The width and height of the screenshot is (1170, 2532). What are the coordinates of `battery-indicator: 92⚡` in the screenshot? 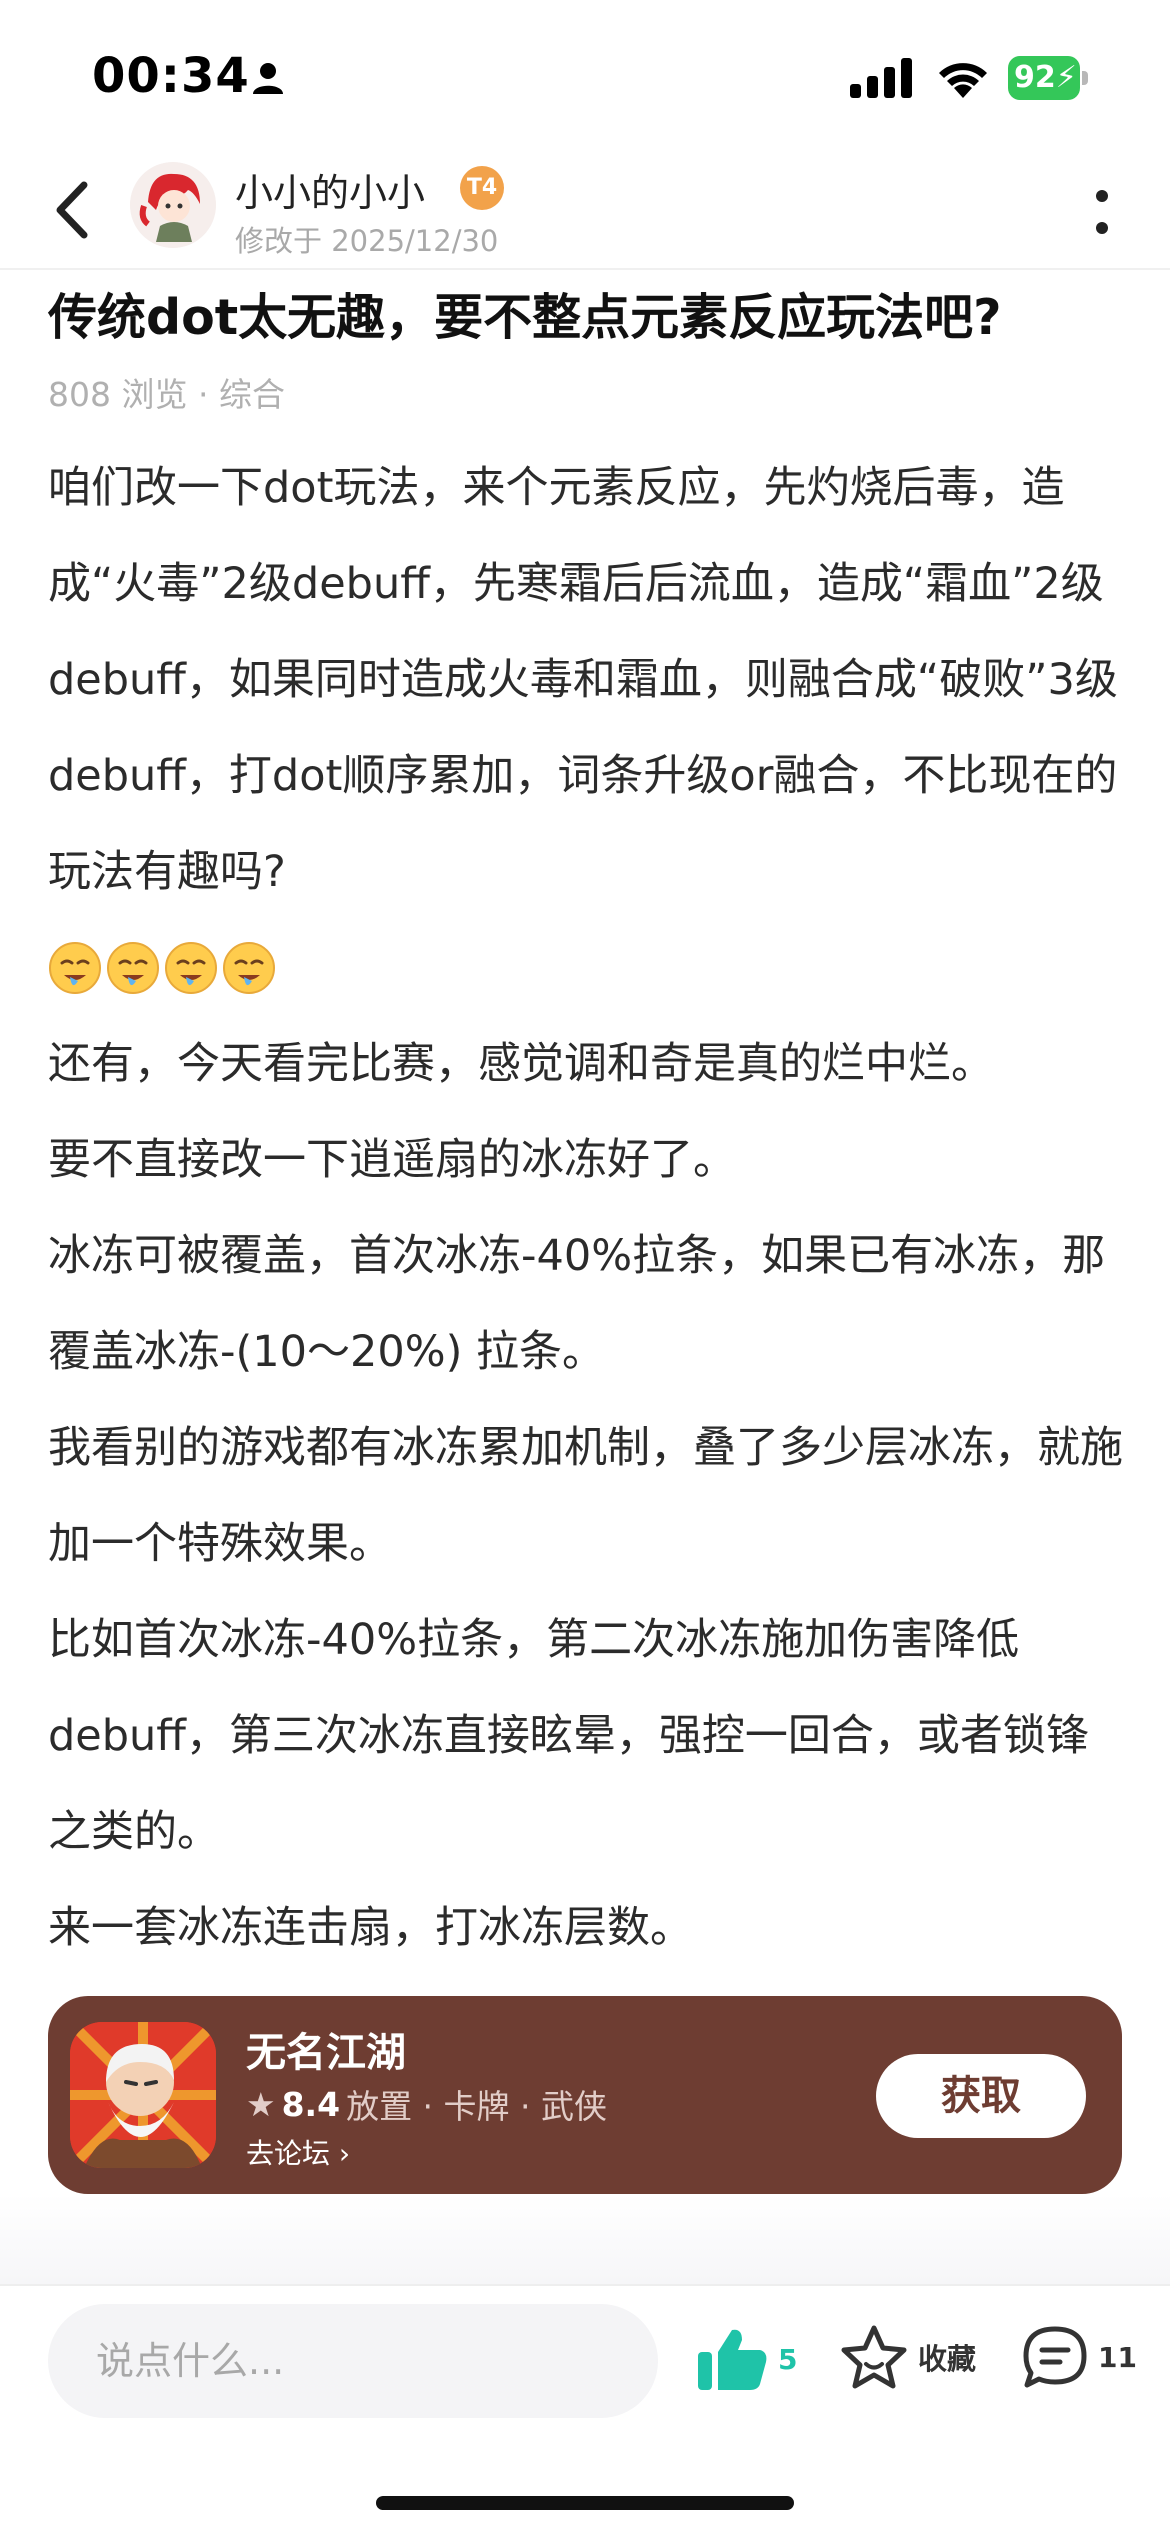 It's located at (1048, 78).